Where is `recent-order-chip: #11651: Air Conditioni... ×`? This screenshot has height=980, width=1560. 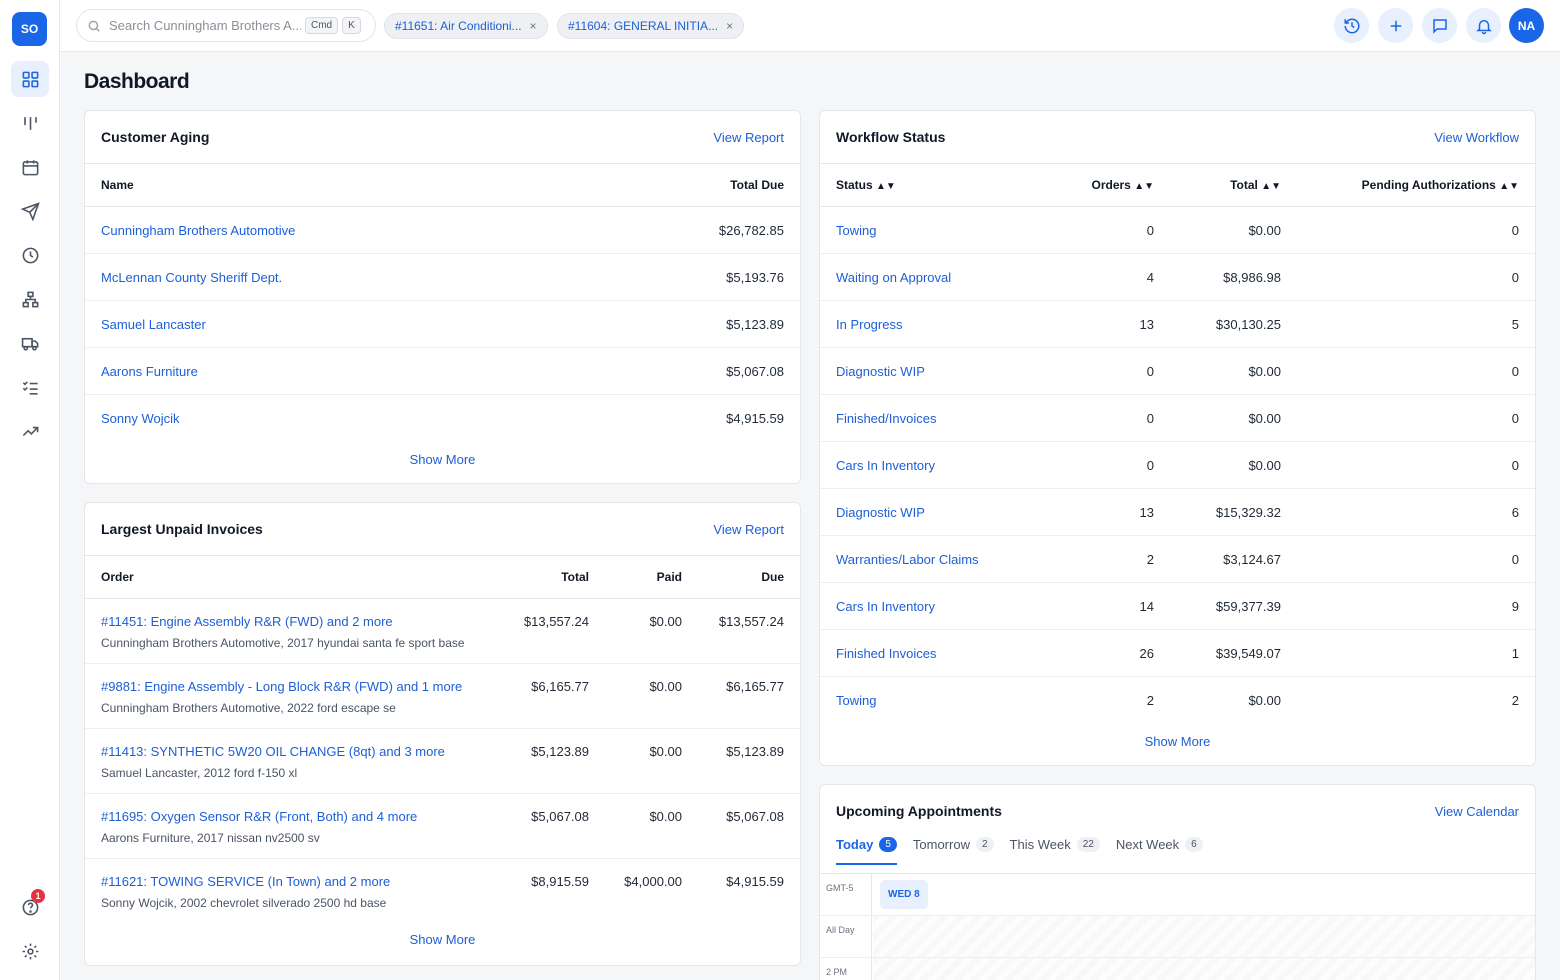 recent-order-chip: #11651: Air Conditioni... × is located at coordinates (466, 26).